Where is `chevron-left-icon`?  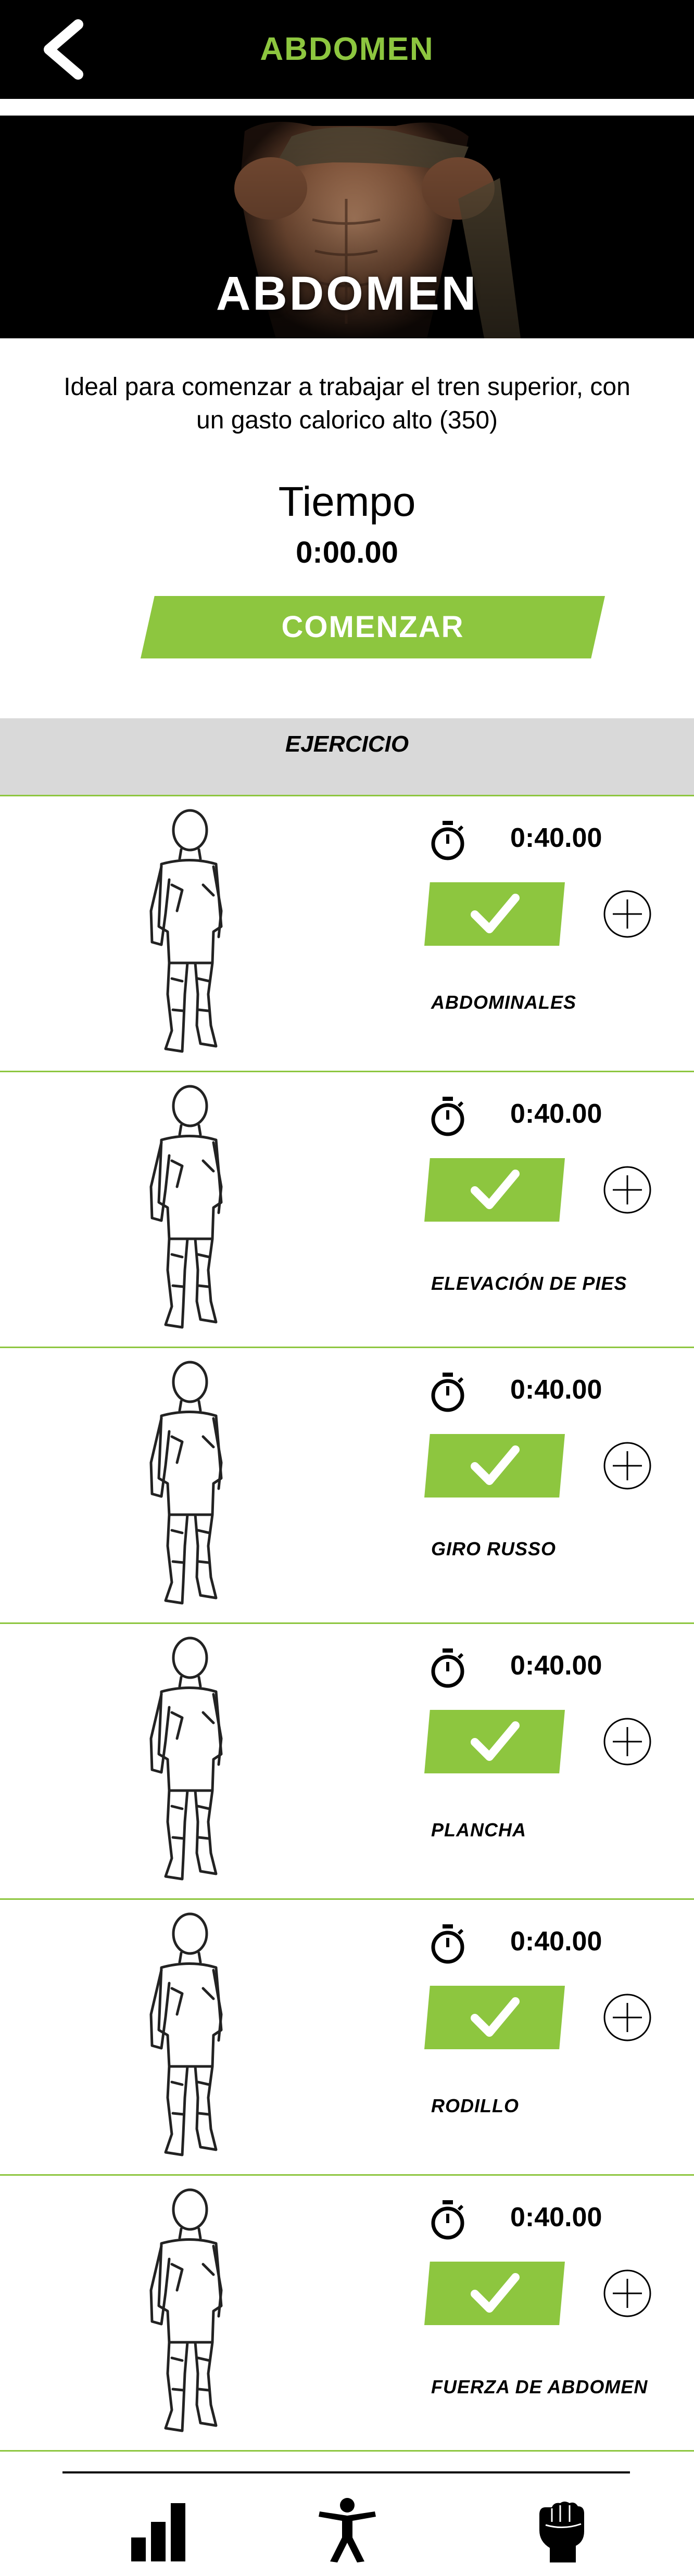
chevron-left-icon is located at coordinates (63, 49).